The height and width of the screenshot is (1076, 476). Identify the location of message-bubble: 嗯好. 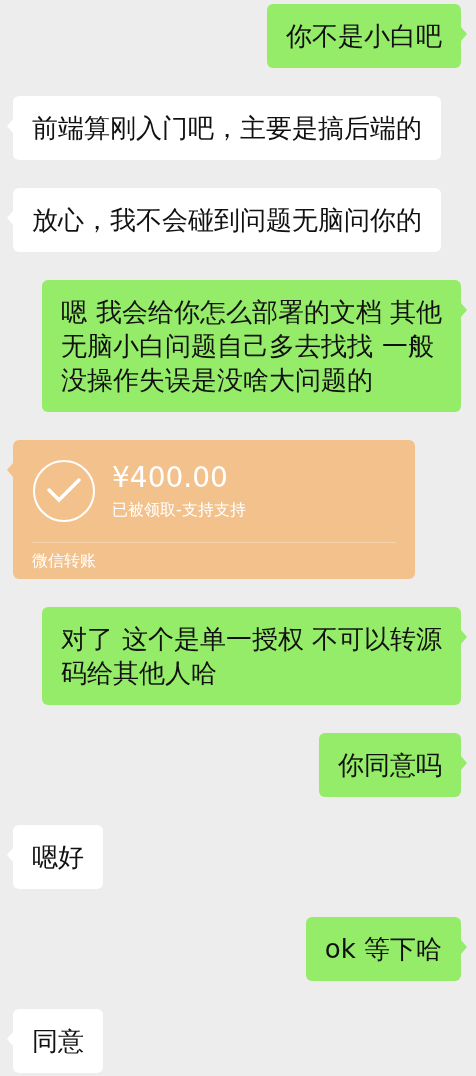
(58, 857).